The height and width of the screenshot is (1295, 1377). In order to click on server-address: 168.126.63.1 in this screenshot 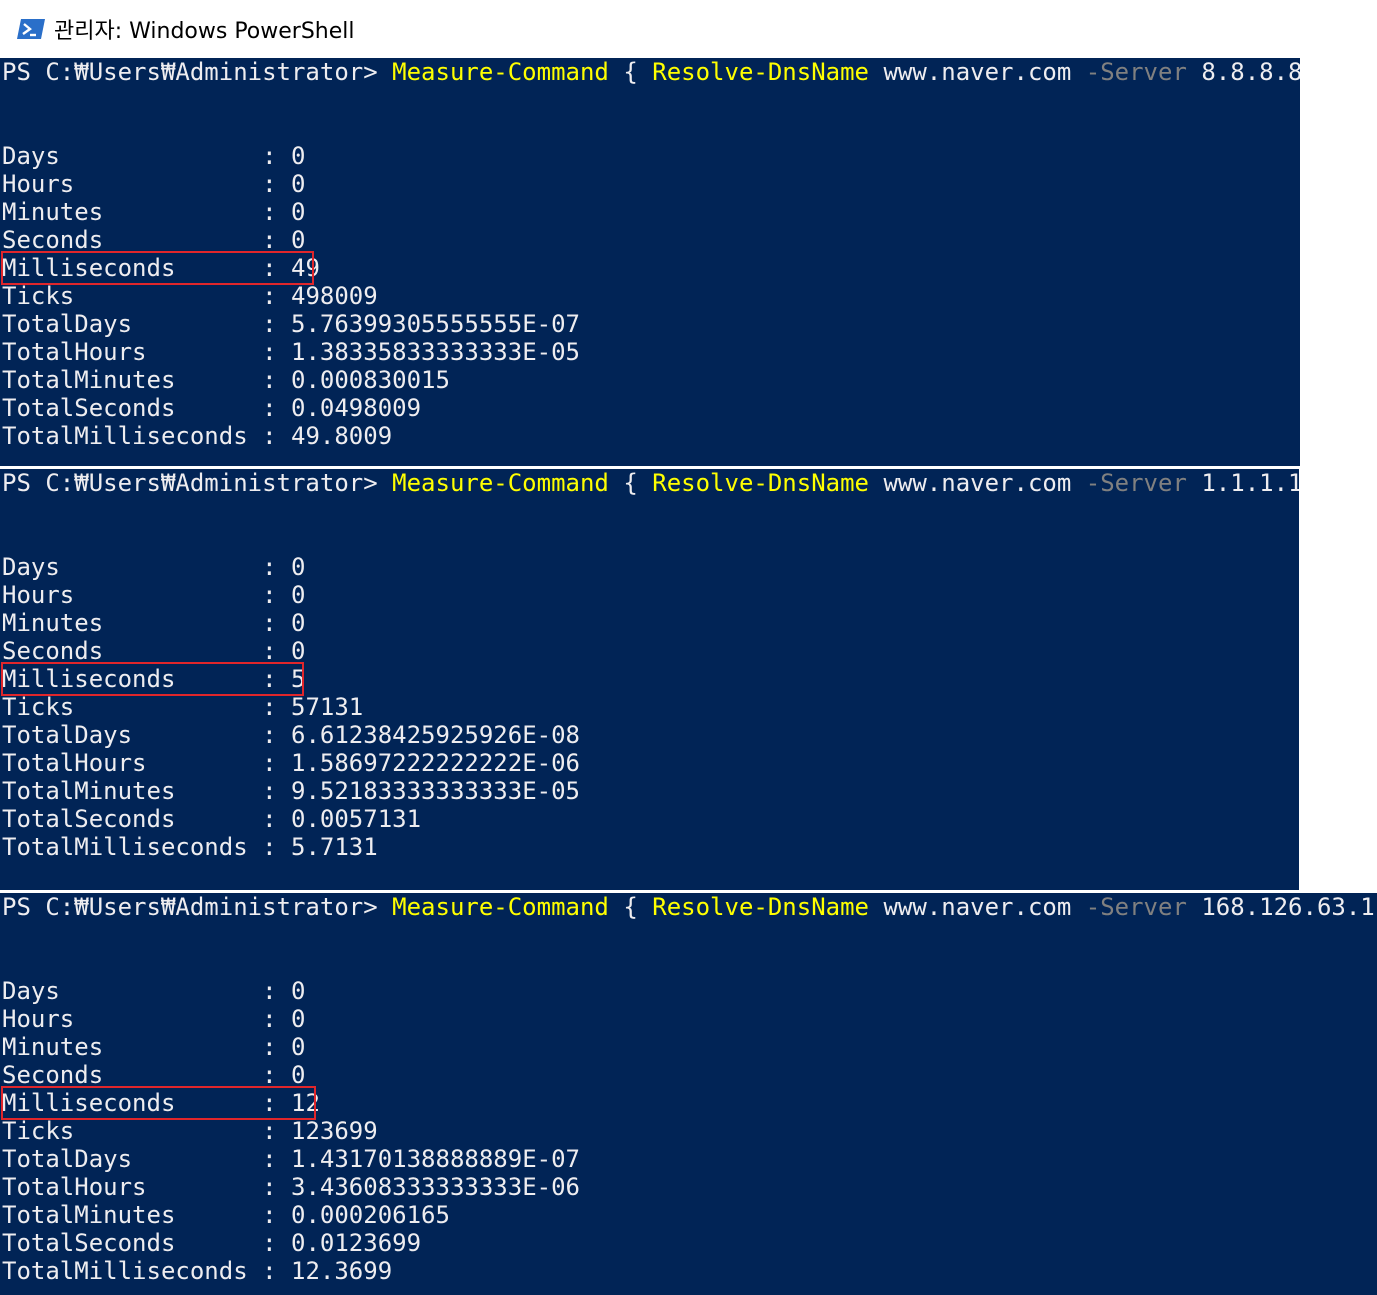, I will do `click(1281, 907)`.